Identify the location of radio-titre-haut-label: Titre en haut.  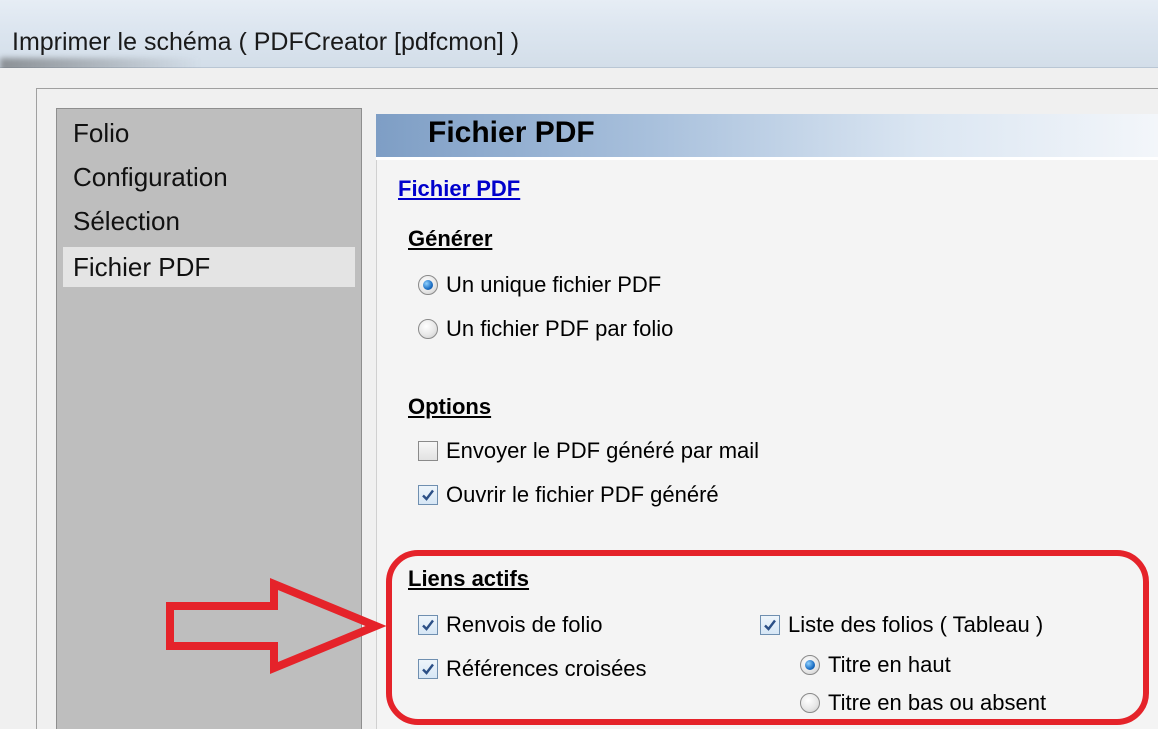
(889, 664).